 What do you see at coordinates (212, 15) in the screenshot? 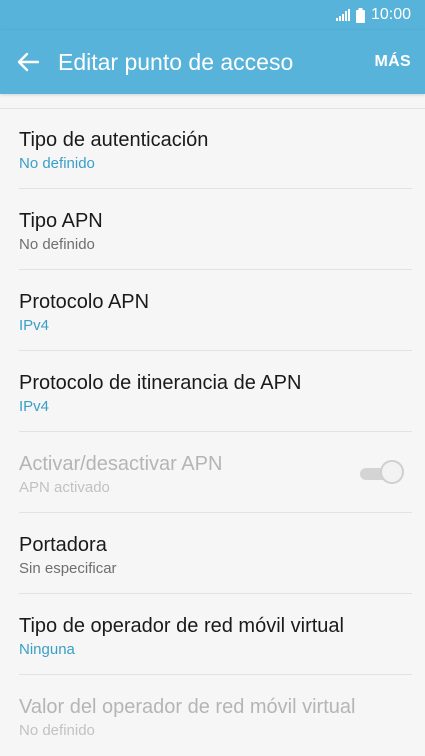
I see `status-bar: 10:00` at bounding box center [212, 15].